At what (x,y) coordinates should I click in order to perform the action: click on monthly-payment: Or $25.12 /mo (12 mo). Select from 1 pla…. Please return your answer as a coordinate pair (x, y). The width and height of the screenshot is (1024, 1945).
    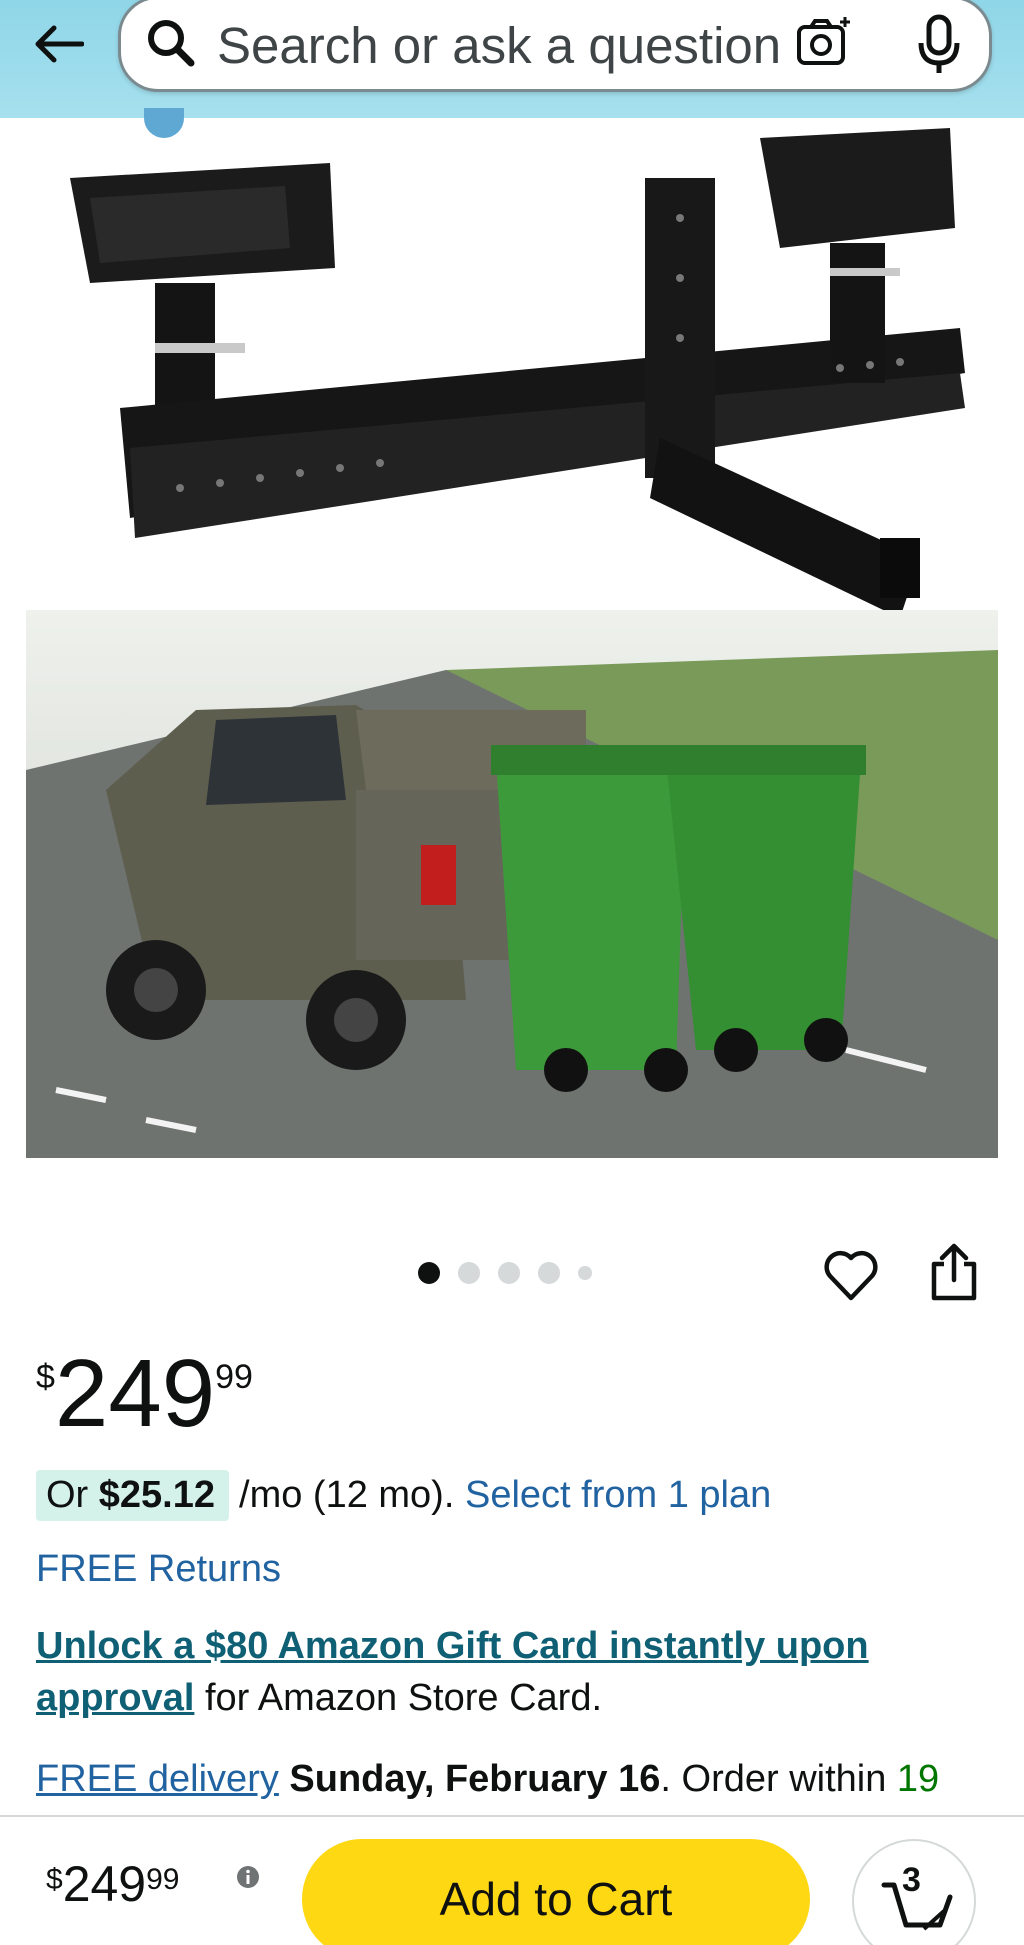
    Looking at the image, I should click on (403, 1495).